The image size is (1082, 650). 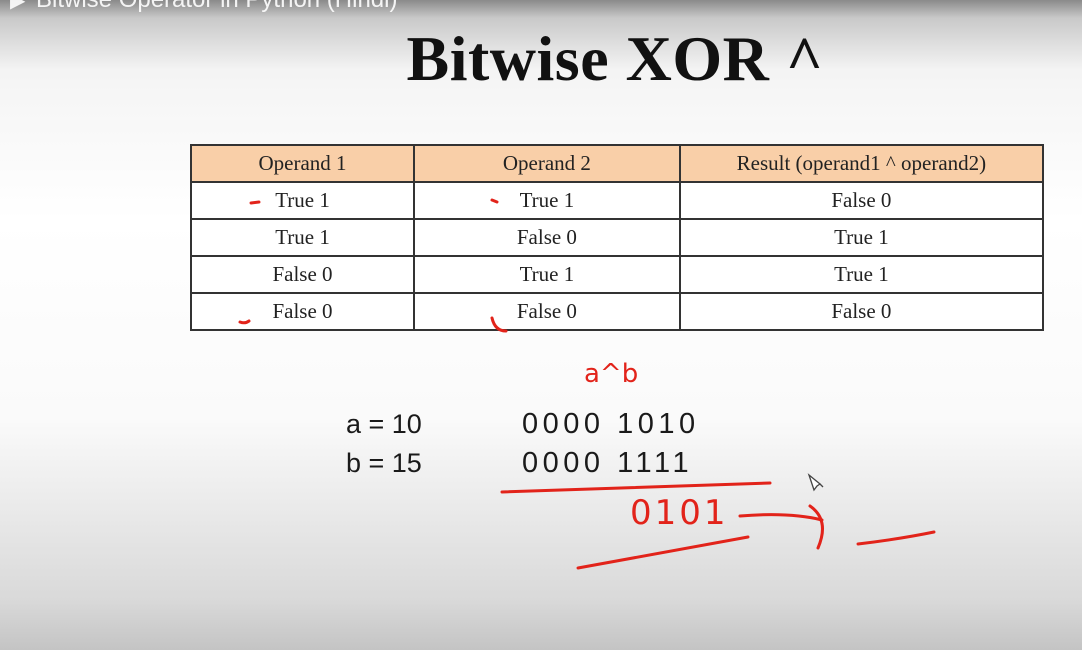 What do you see at coordinates (663, 552) in the screenshot?
I see `result-underline` at bounding box center [663, 552].